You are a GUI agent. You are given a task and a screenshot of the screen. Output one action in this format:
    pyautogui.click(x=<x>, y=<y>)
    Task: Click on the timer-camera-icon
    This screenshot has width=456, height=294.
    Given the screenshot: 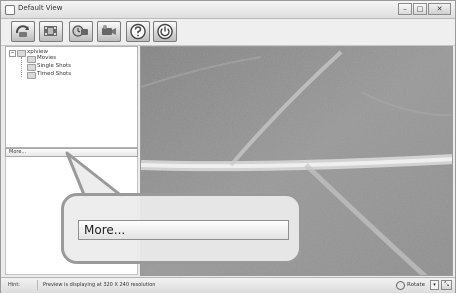 What is the action you would take?
    pyautogui.click(x=80, y=31)
    